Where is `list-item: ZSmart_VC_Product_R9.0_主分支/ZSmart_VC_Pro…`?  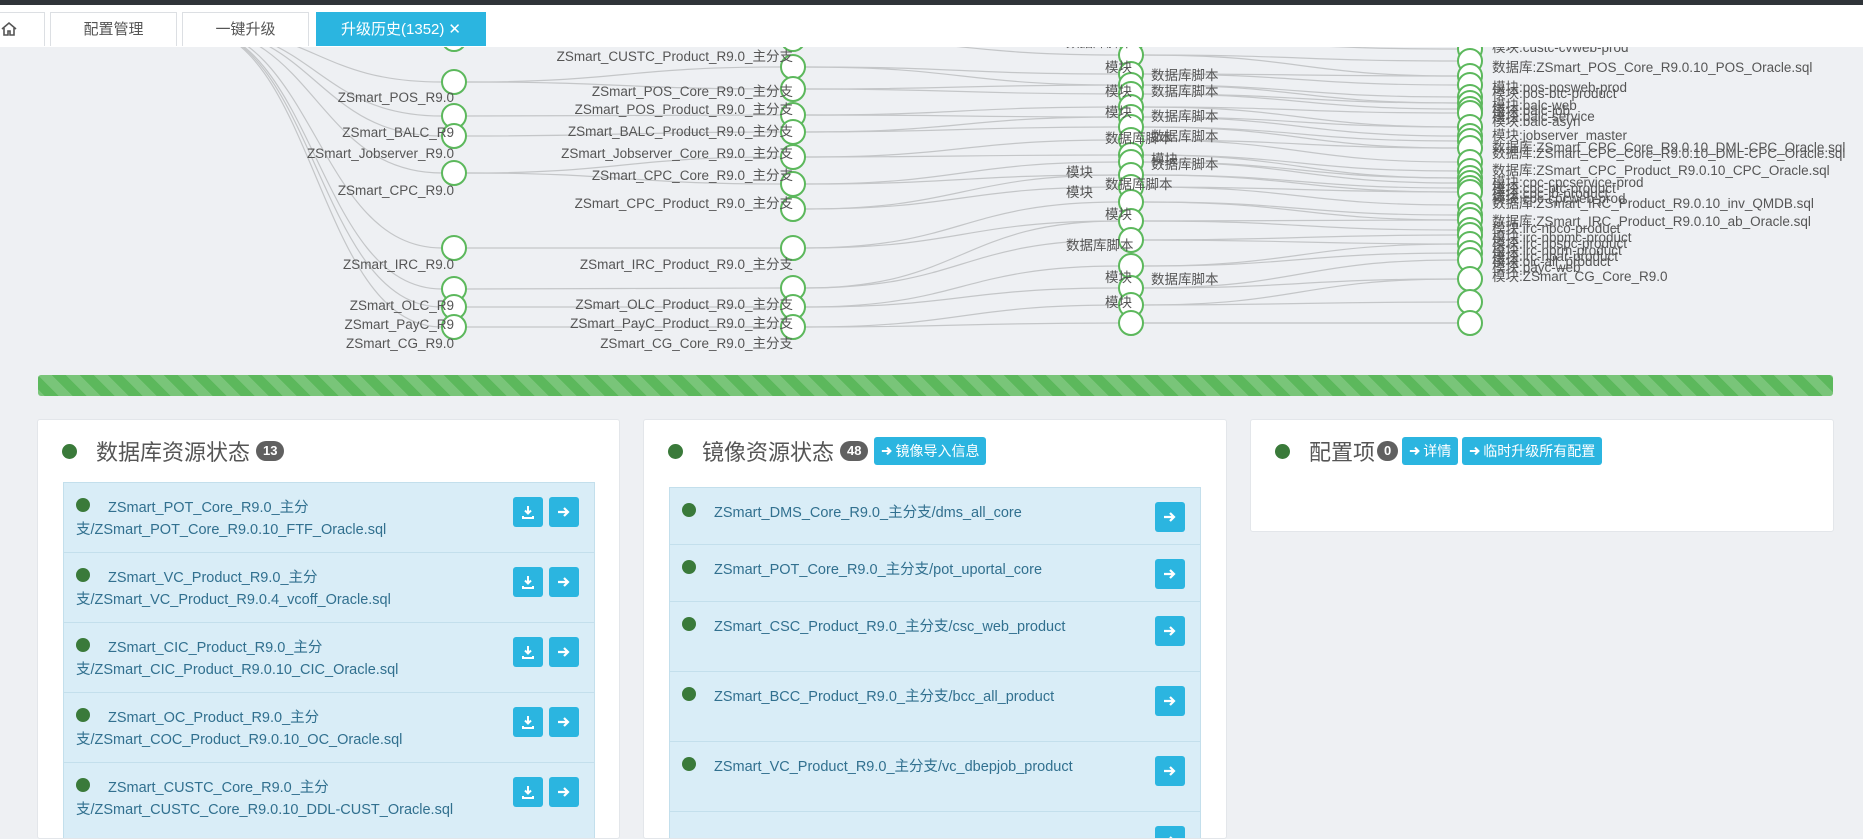 list-item: ZSmart_VC_Product_R9.0_主分支/ZSmart_VC_Pro… is located at coordinates (329, 587).